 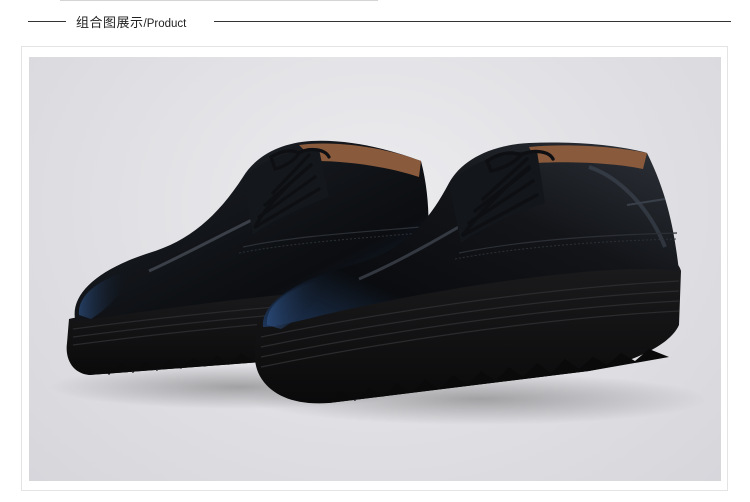 What do you see at coordinates (47, 21) in the screenshot?
I see `header-rule-left` at bounding box center [47, 21].